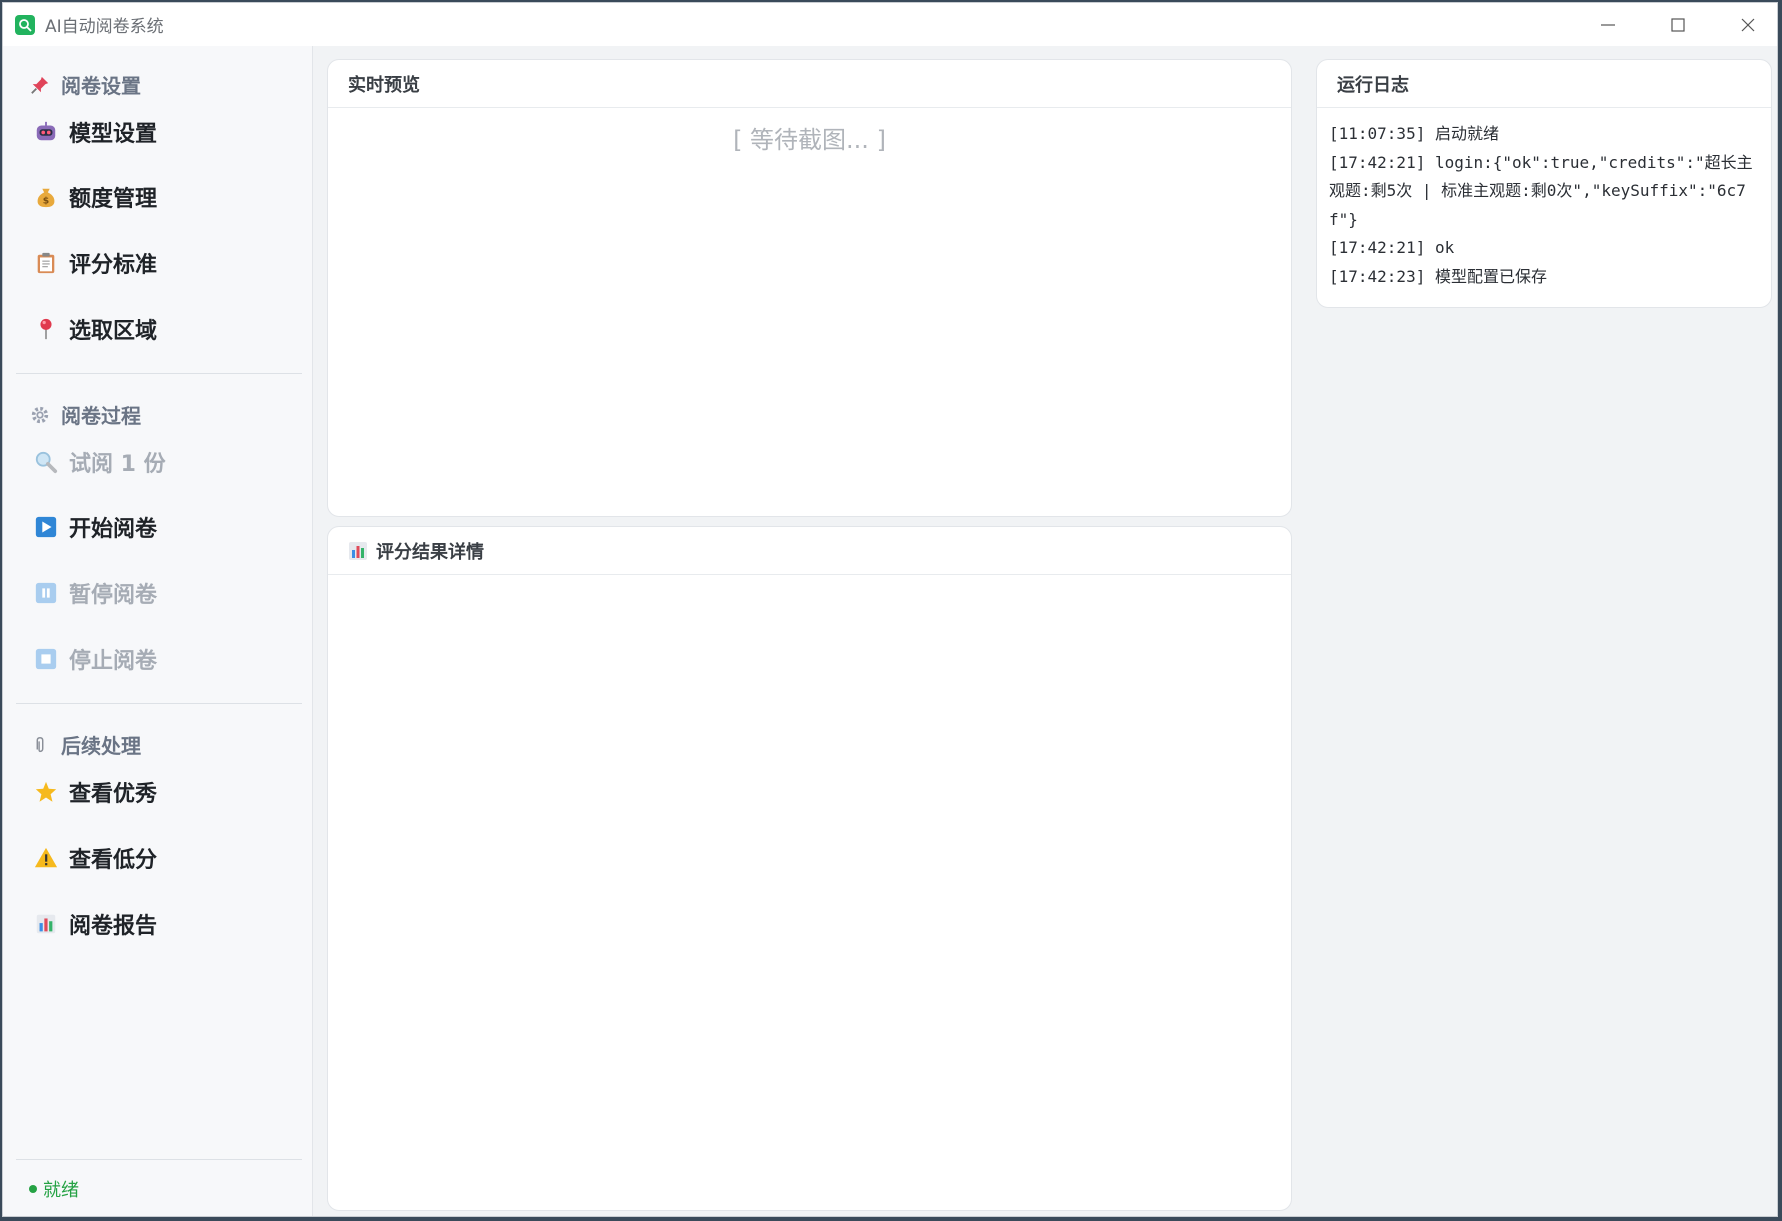  What do you see at coordinates (95, 792) in the screenshot?
I see `sidebar-item-view-excellent: 查看优秀` at bounding box center [95, 792].